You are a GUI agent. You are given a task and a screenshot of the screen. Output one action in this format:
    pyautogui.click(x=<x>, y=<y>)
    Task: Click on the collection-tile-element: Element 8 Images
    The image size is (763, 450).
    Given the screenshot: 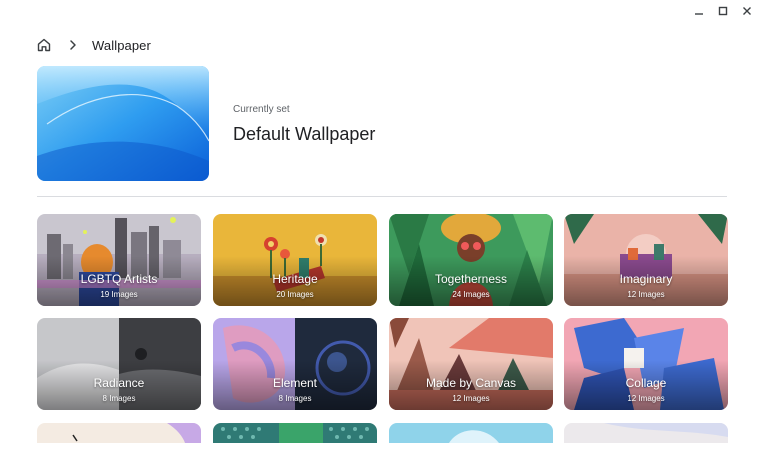 What is the action you would take?
    pyautogui.click(x=295, y=364)
    